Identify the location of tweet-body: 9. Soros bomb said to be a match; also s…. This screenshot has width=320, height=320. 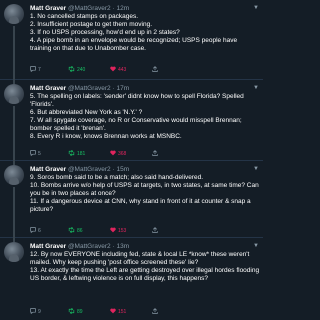
(145, 194).